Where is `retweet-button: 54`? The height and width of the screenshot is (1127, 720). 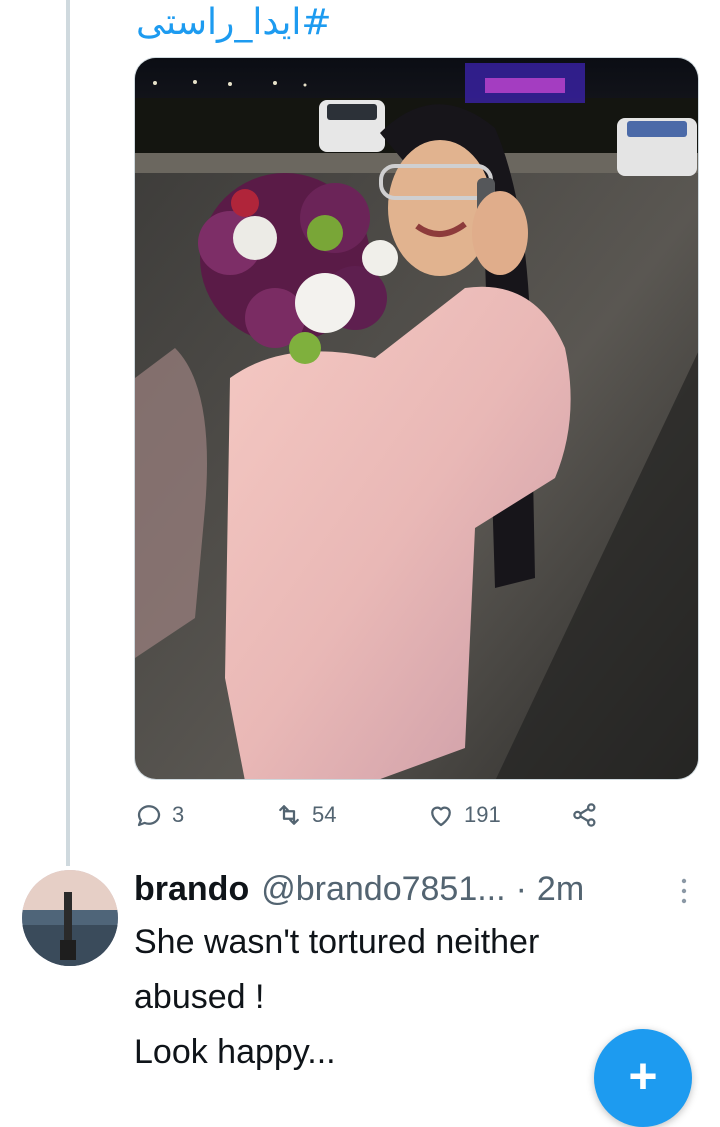 retweet-button: 54 is located at coordinates (305, 815).